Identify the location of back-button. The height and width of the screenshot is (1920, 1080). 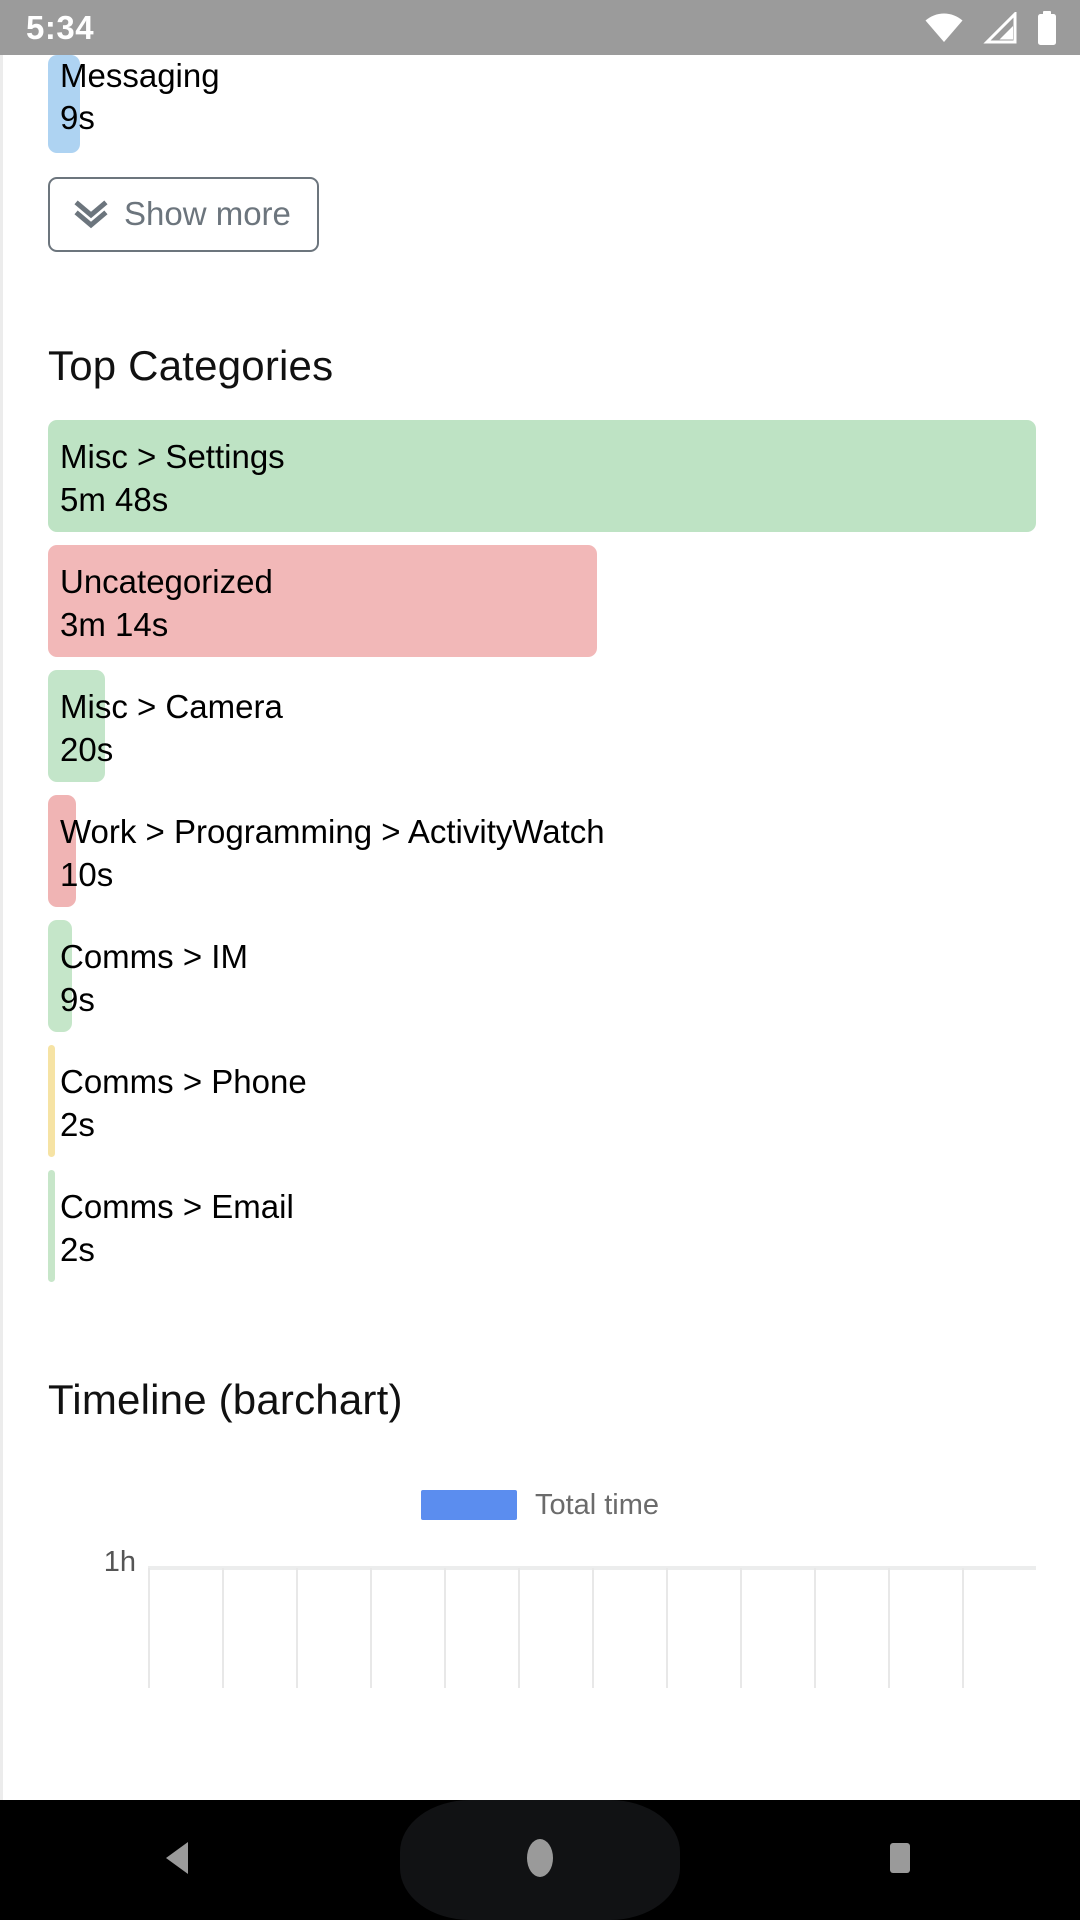
(180, 1860).